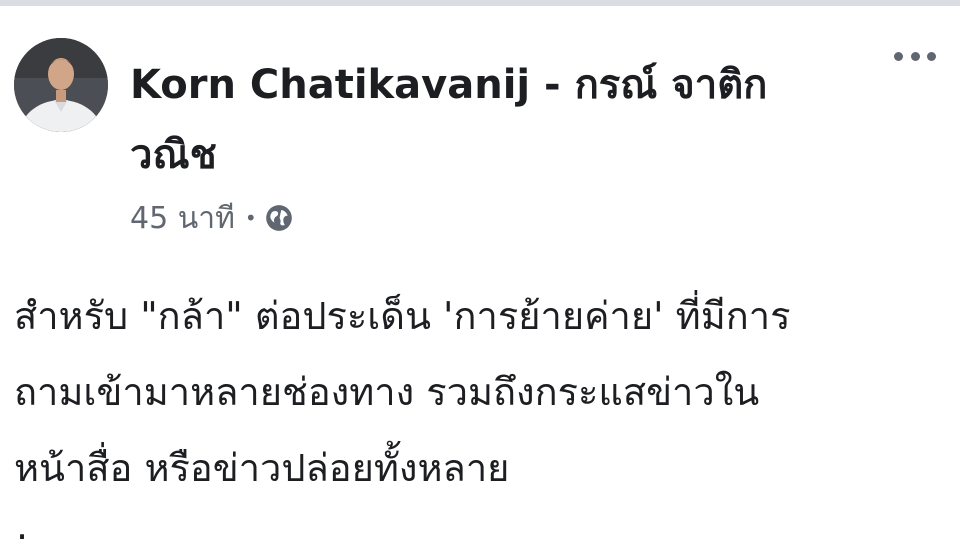 The height and width of the screenshot is (548, 960). What do you see at coordinates (387, 392) in the screenshot?
I see `post-text-line: ถามเข้ามาหลายช่องทาง รวมถึงกระแสข่าวใน` at bounding box center [387, 392].